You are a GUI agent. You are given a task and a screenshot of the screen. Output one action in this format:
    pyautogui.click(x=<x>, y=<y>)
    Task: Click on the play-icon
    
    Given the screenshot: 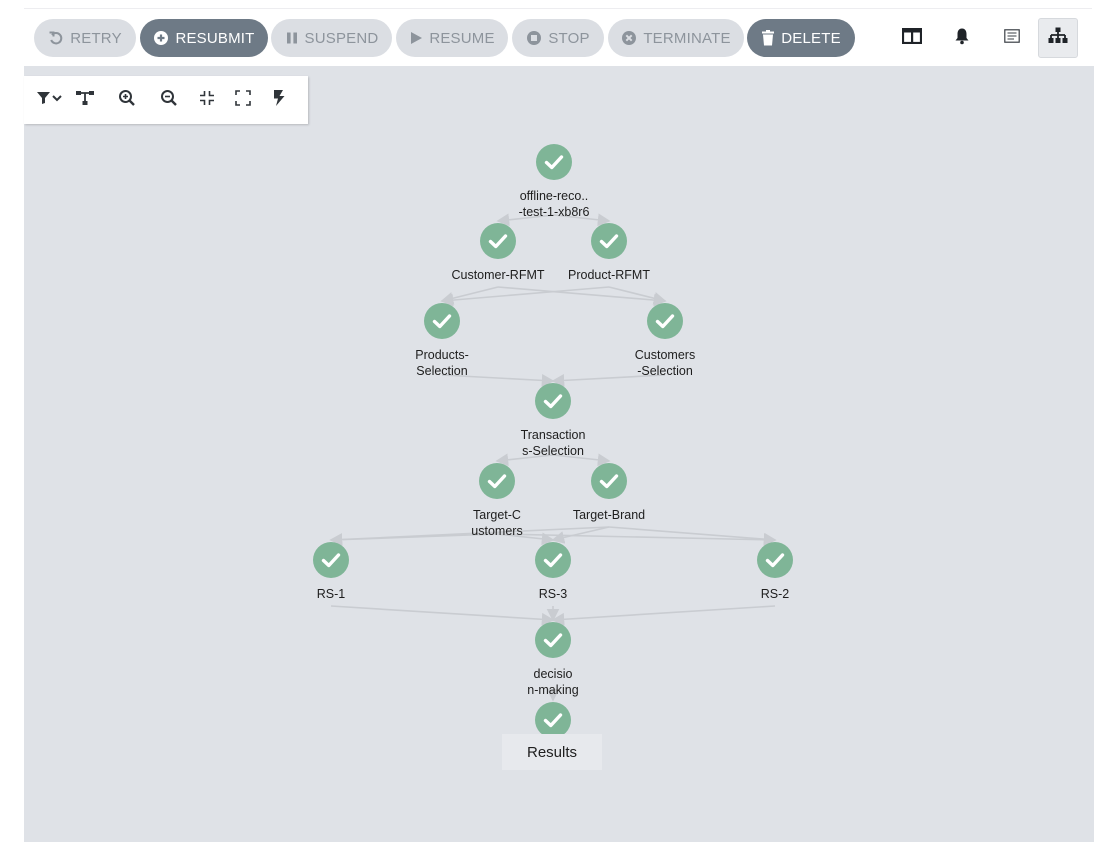 What is the action you would take?
    pyautogui.click(x=416, y=38)
    